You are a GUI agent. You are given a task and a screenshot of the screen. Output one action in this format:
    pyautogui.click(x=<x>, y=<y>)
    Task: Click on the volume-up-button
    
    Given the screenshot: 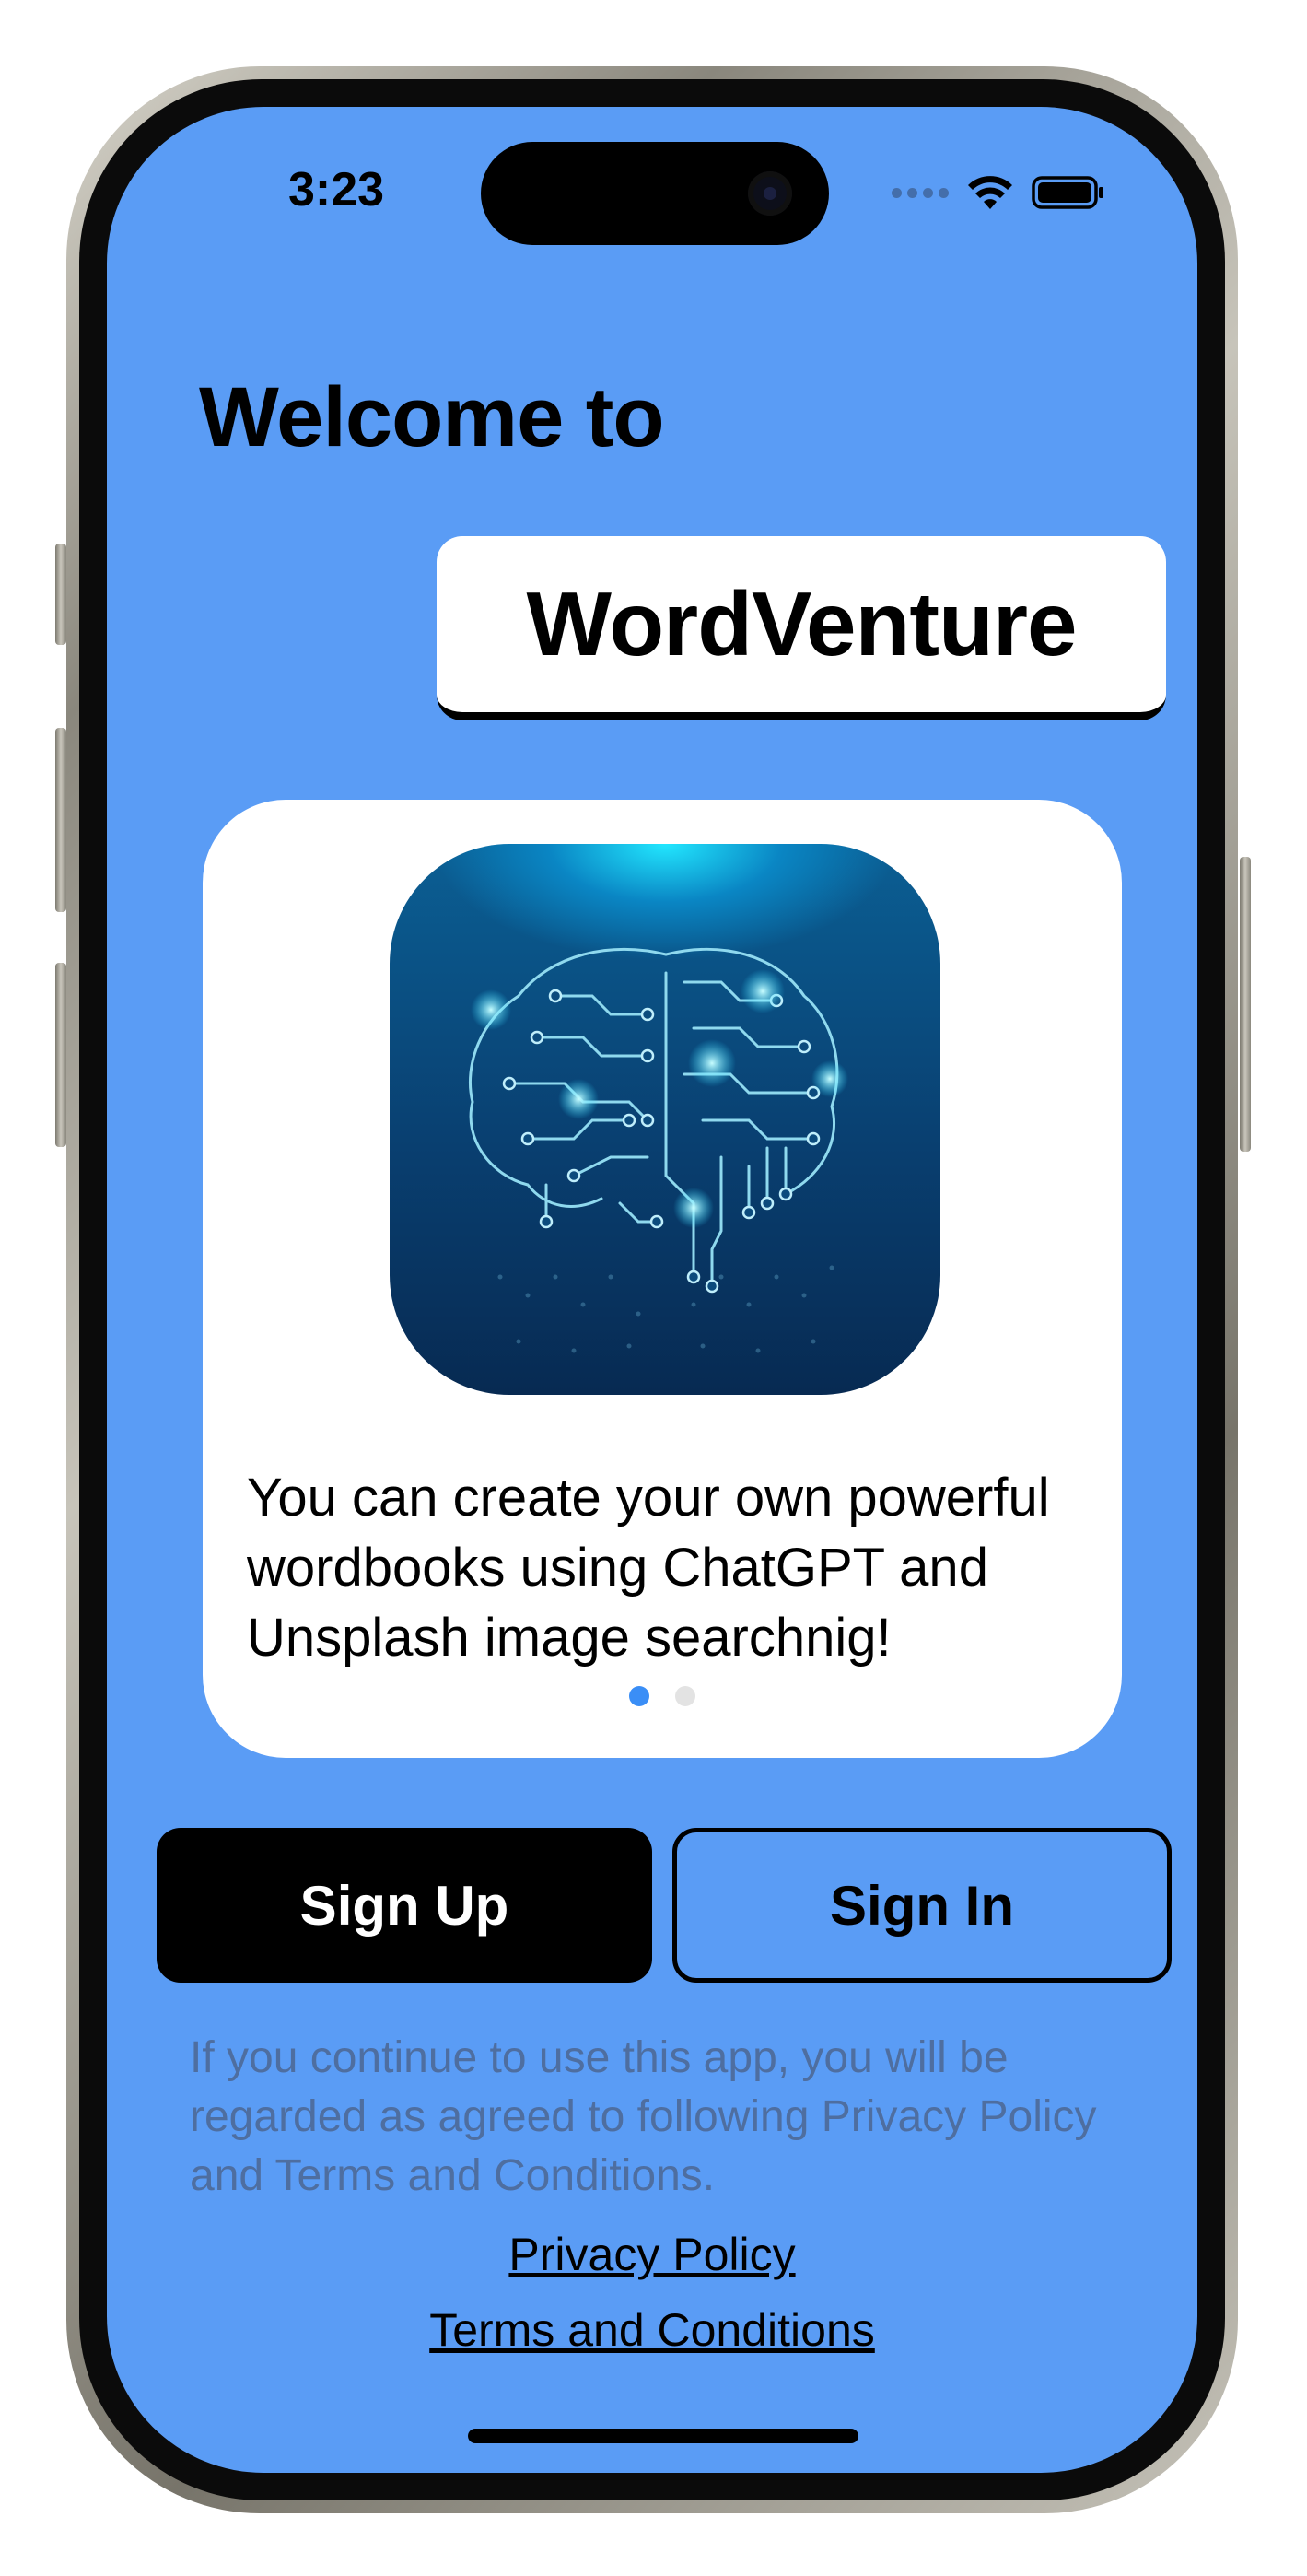 What is the action you would take?
    pyautogui.click(x=61, y=820)
    